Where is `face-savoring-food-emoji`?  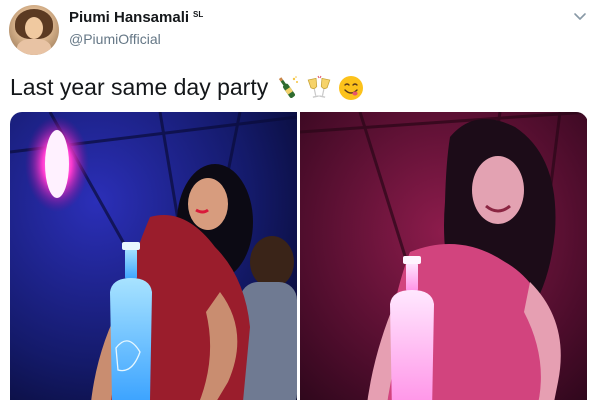 face-savoring-food-emoji is located at coordinates (351, 87).